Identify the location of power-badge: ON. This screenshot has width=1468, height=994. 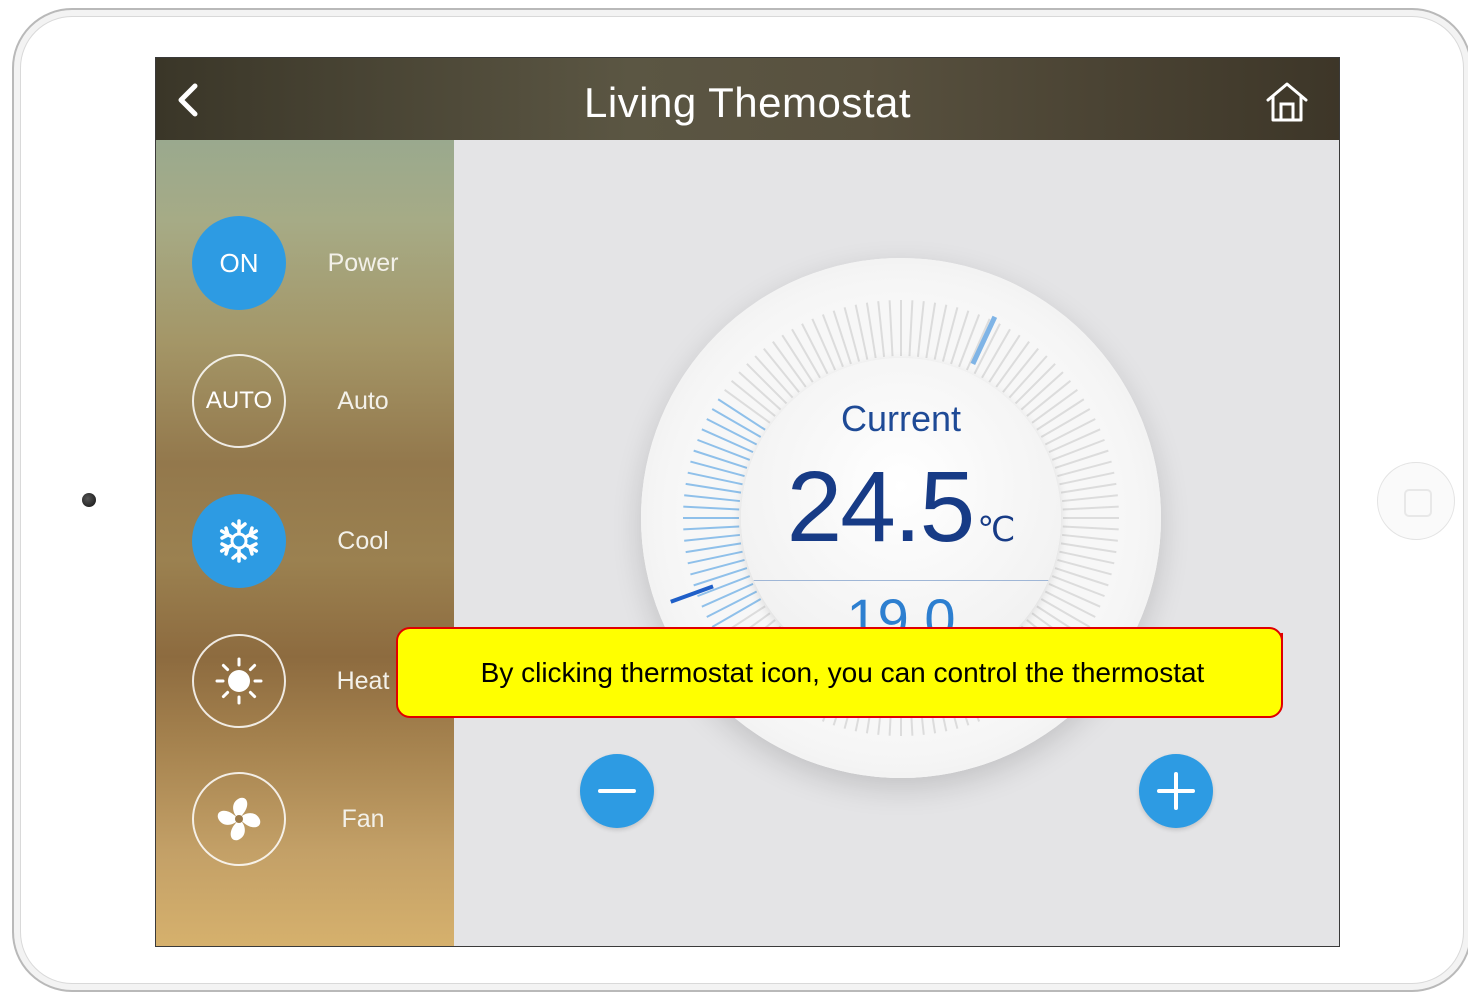
(239, 262).